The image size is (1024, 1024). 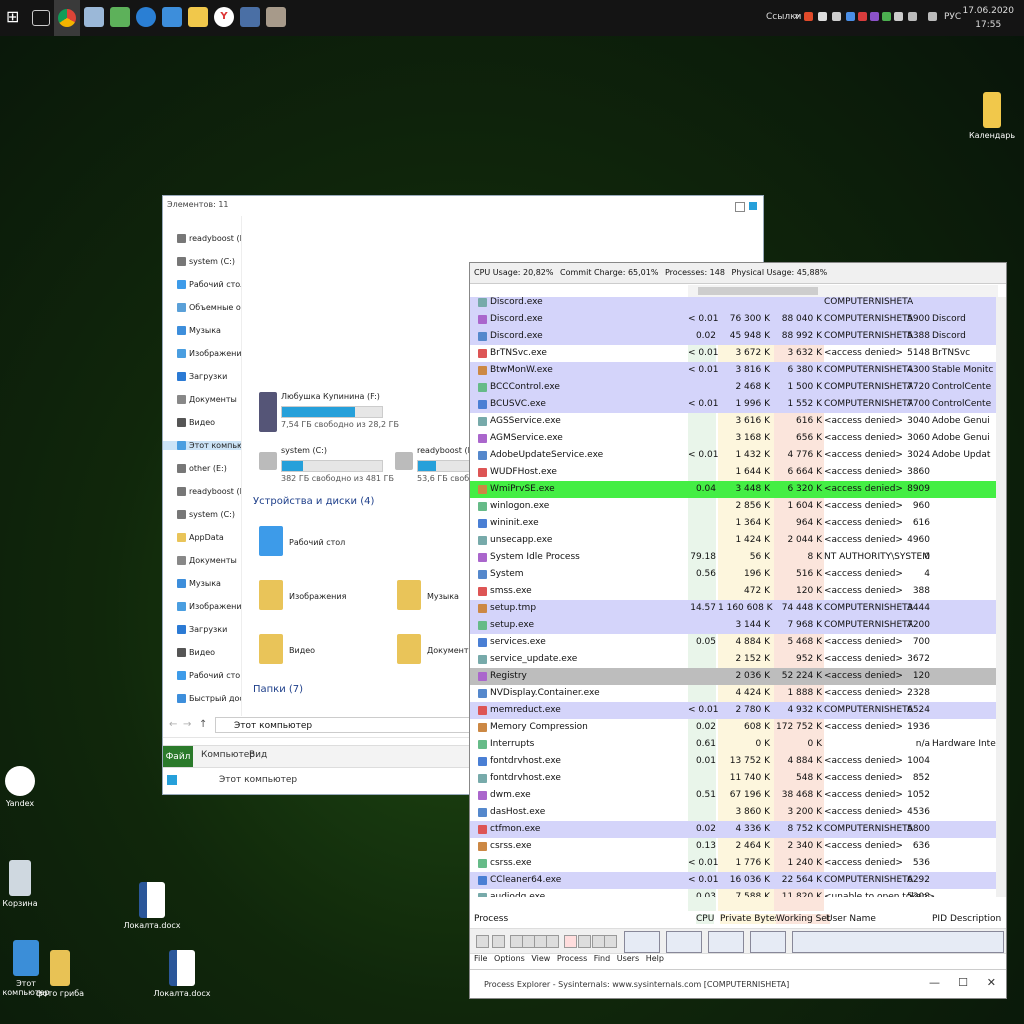 I want to click on scroll-thumb, so click(x=758, y=291).